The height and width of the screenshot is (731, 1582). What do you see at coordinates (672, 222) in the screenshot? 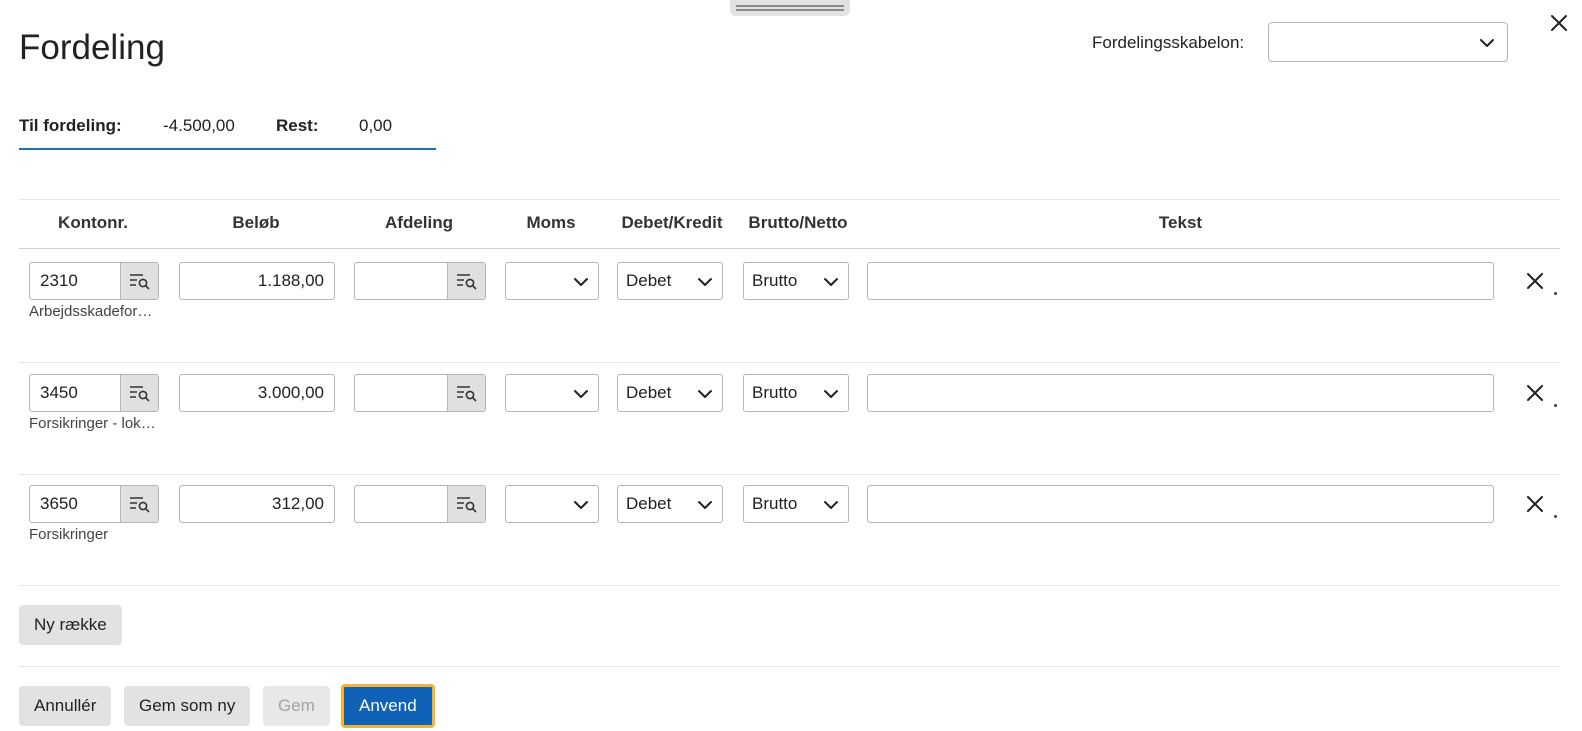
I see `col-header-debit-credit: Debet/Kredit` at bounding box center [672, 222].